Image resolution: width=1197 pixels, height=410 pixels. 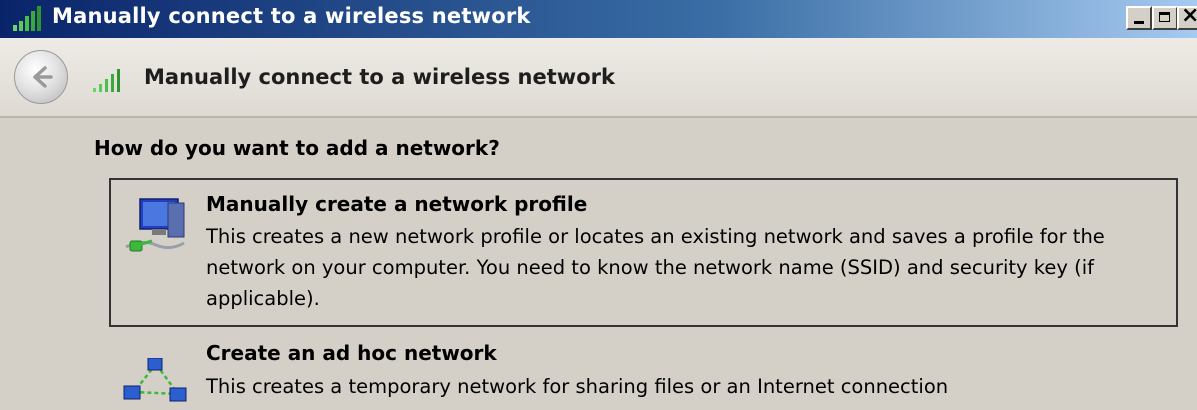 I want to click on close-button: ×, so click(x=1187, y=16).